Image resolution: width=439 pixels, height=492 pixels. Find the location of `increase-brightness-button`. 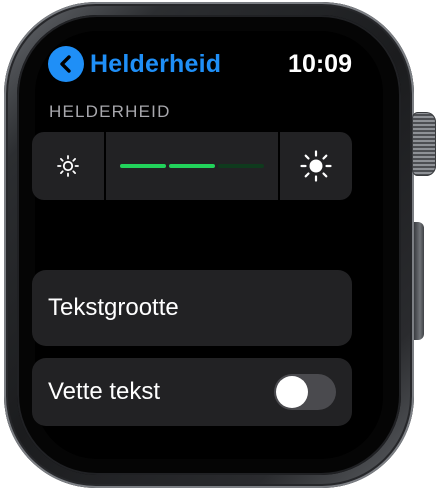

increase-brightness-button is located at coordinates (315, 166).